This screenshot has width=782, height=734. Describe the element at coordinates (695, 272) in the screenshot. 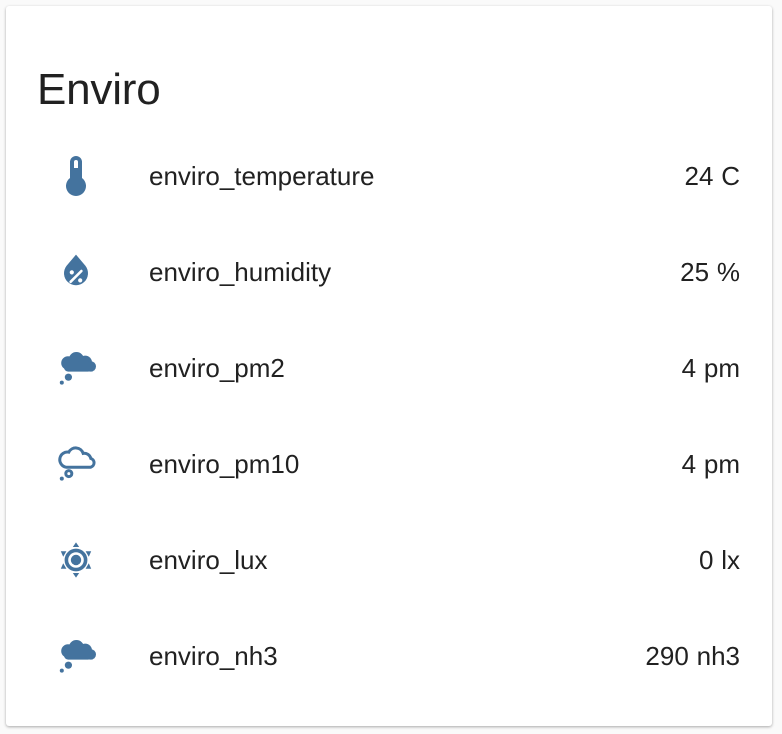

I see `state-value: 25` at that location.